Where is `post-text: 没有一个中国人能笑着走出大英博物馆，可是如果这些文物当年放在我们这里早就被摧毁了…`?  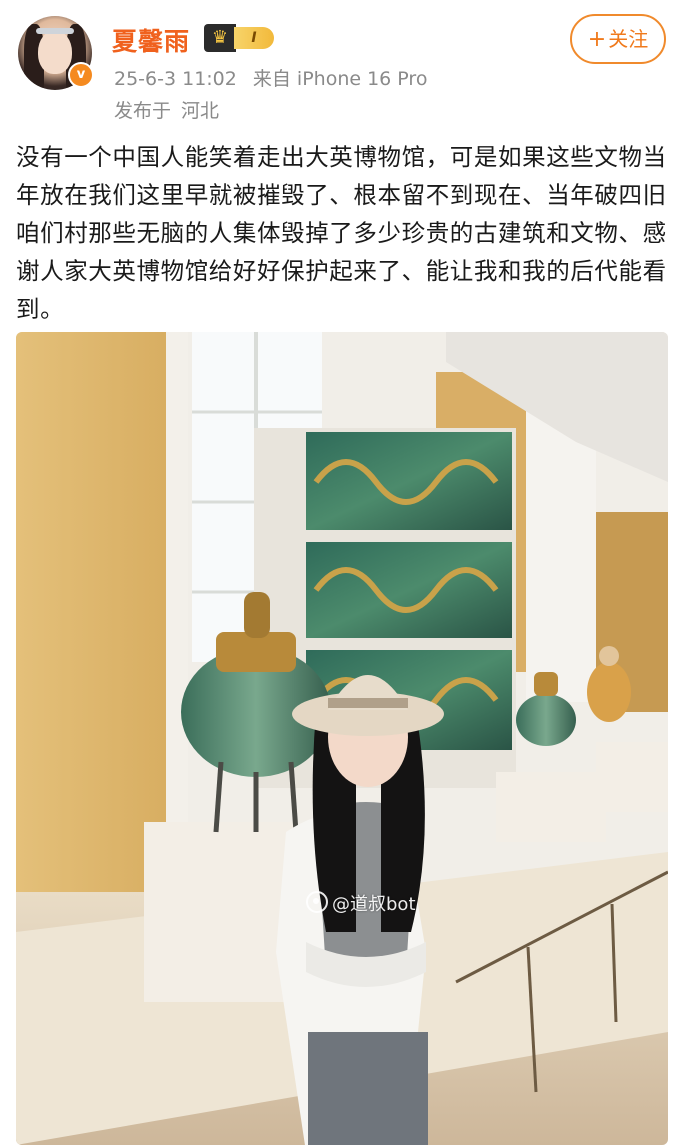
post-text: 没有一个中国人能笑着走出大英博物馆，可是如果这些文物当年放在我们这里早就被摧毁了… is located at coordinates (341, 233).